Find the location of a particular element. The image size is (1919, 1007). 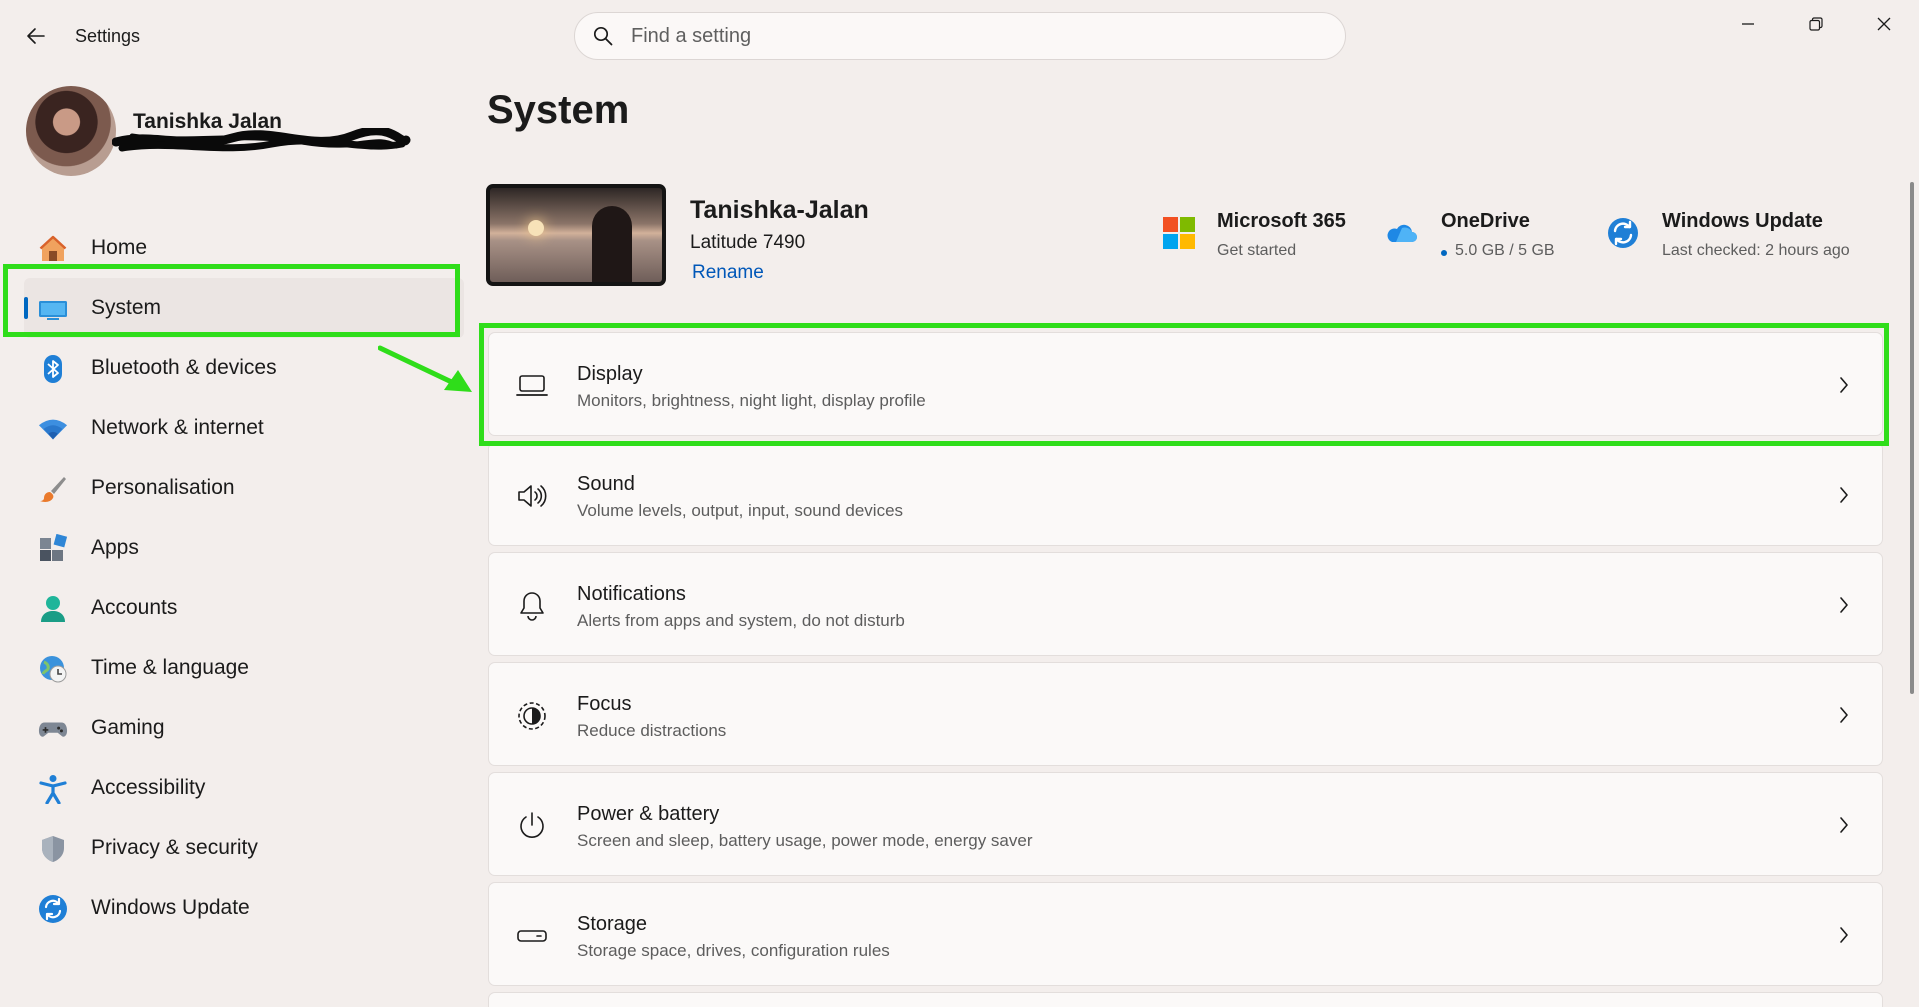

wifi-icon is located at coordinates (53, 429).